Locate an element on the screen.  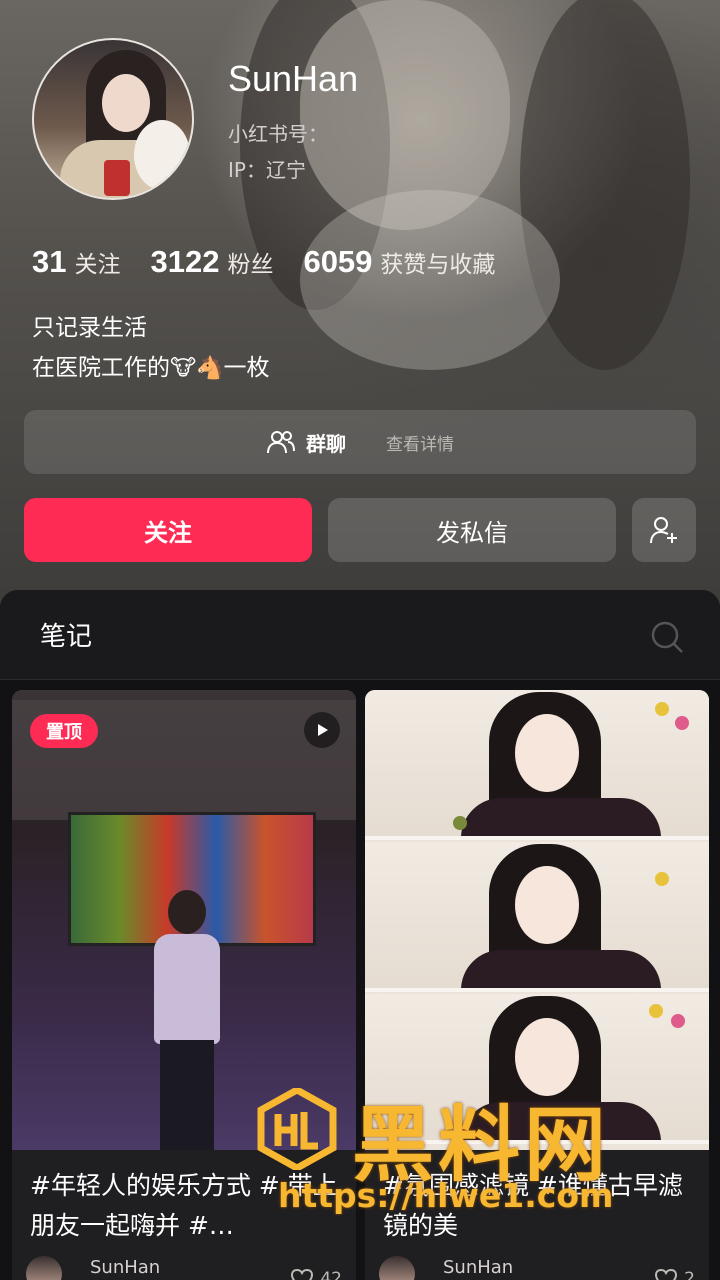
stat-likes: 6059 获赞与收藏 is located at coordinates (399, 262).